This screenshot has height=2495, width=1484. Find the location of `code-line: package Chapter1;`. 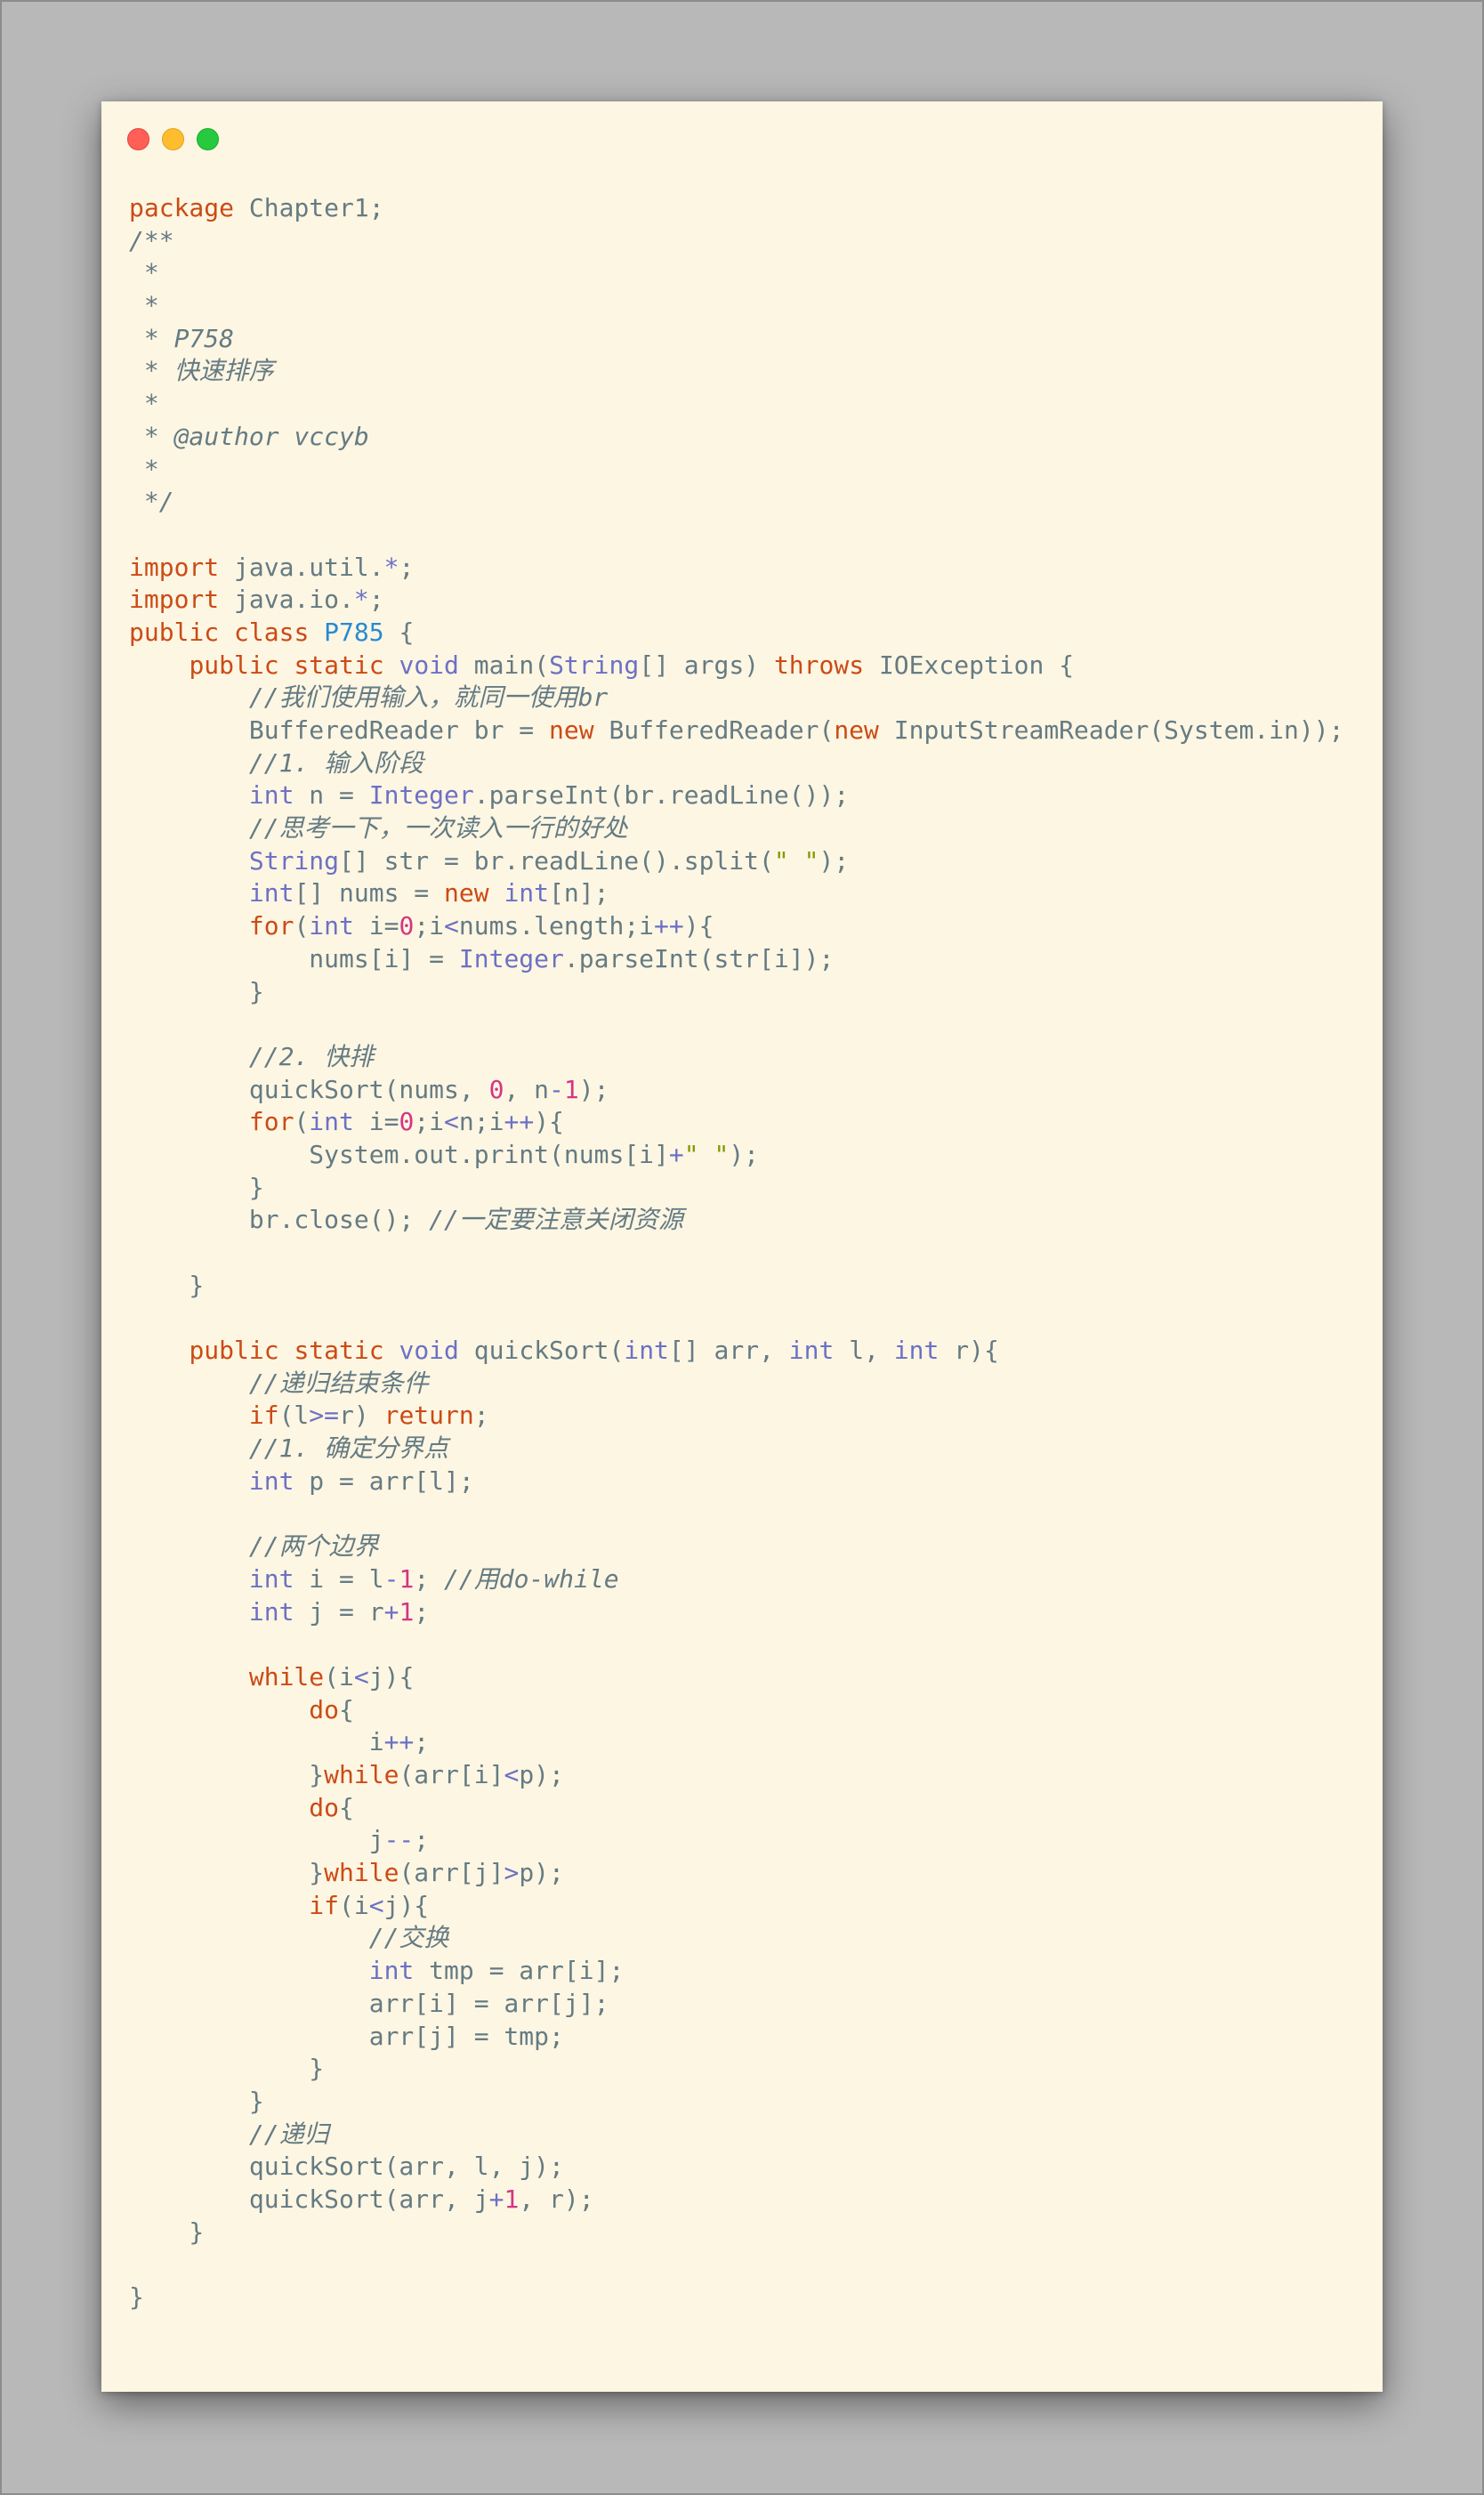

code-line: package Chapter1; is located at coordinates (736, 209).